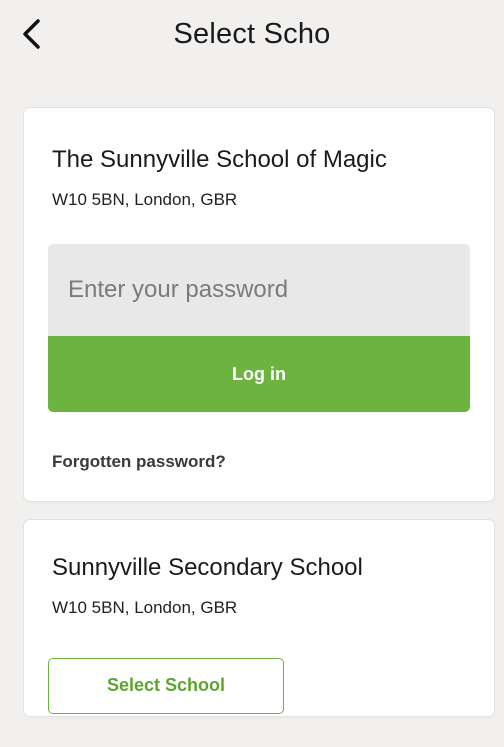 Image resolution: width=504 pixels, height=747 pixels. What do you see at coordinates (252, 34) in the screenshot?
I see `page-title: Select Scho` at bounding box center [252, 34].